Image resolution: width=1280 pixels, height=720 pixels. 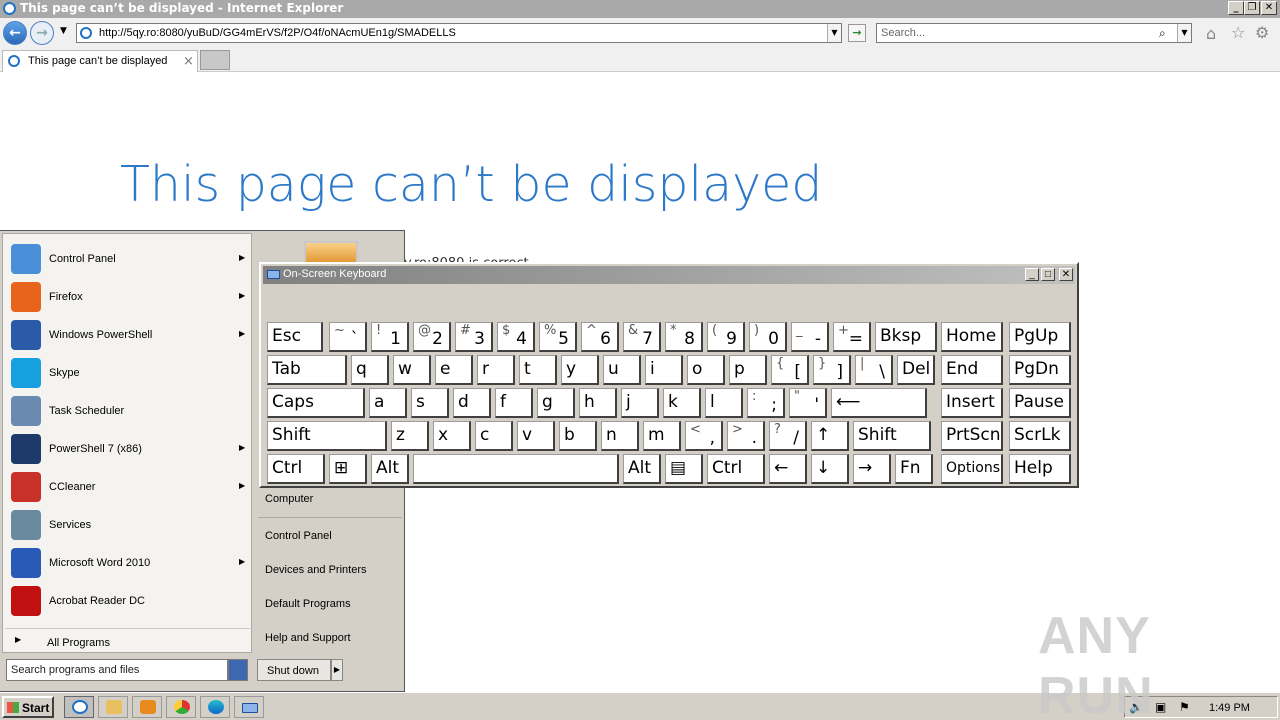 What do you see at coordinates (215, 60) in the screenshot?
I see `new-tab-button` at bounding box center [215, 60].